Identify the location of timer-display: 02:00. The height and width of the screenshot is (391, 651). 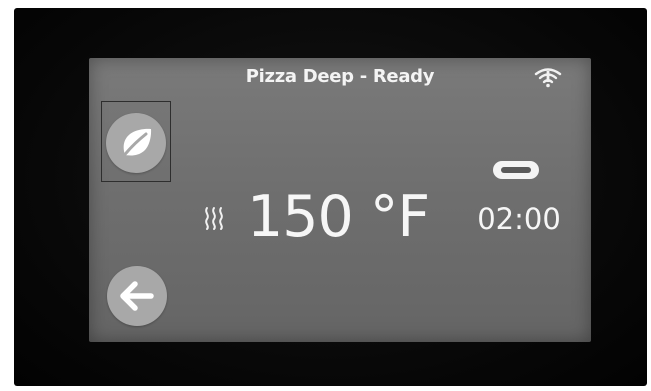
(519, 219).